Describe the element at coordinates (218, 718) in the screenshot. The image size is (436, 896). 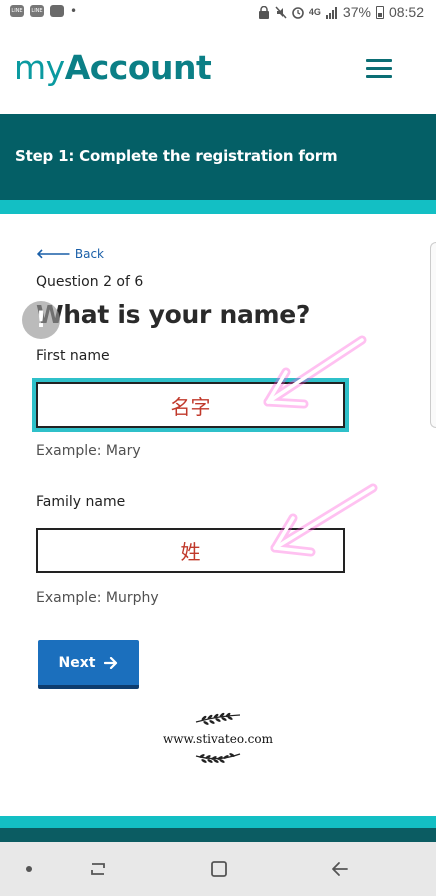
I see `laurel-top-icon` at that location.